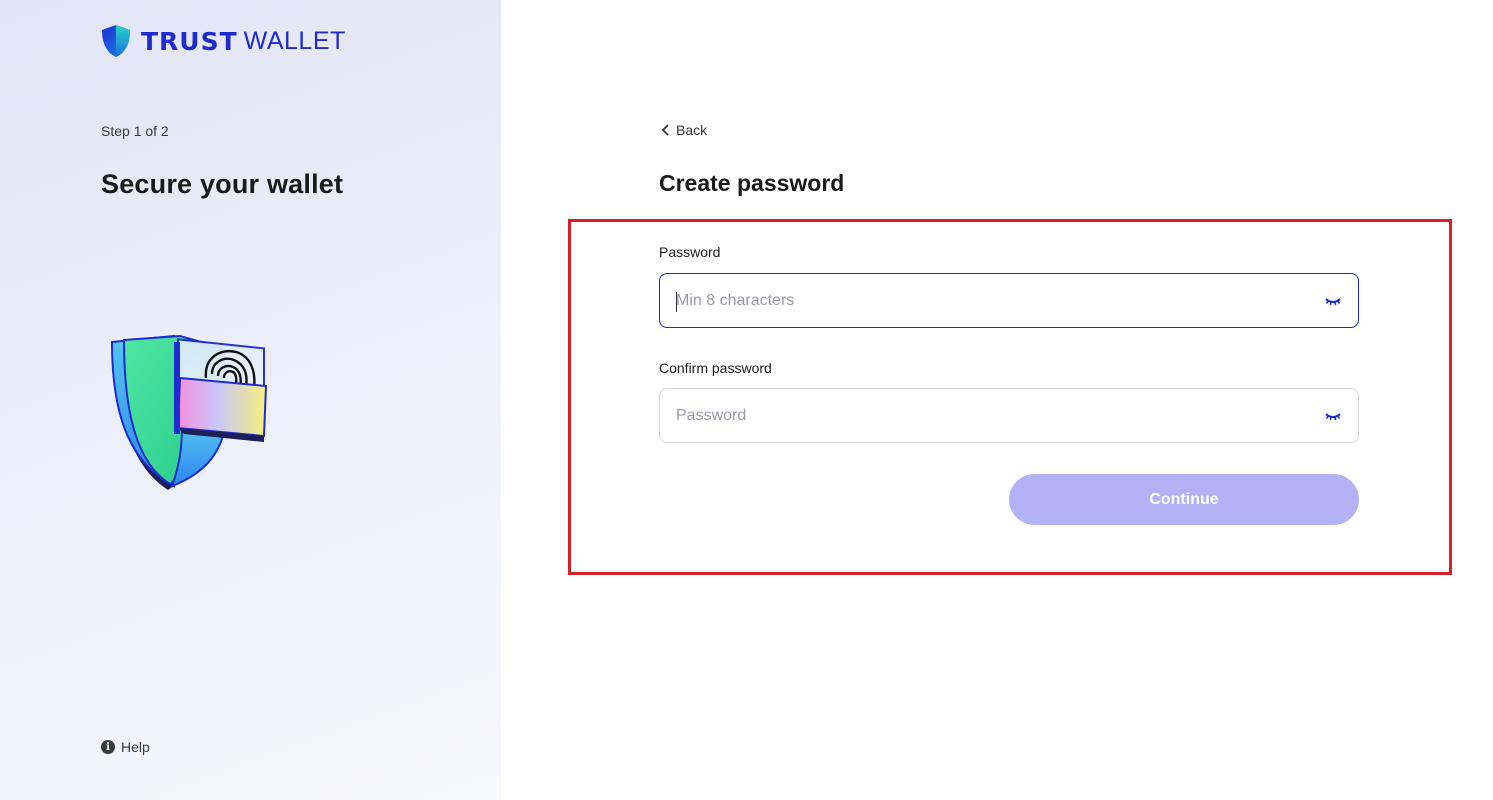 Image resolution: width=1493 pixels, height=800 pixels. I want to click on confirm-password-label: Confirm password, so click(715, 368).